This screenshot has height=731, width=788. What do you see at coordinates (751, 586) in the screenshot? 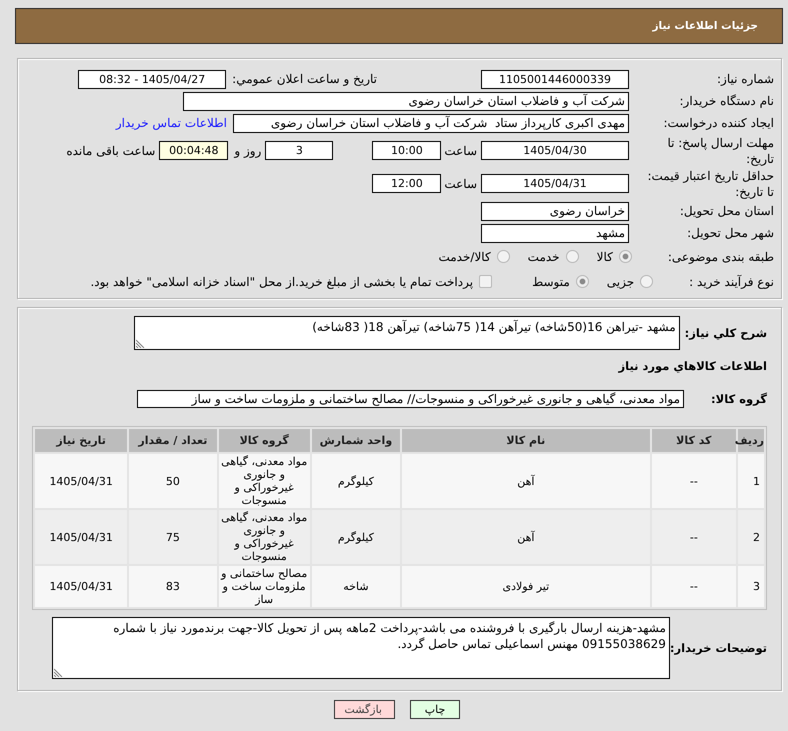
I see `table-cell: 3` at bounding box center [751, 586].